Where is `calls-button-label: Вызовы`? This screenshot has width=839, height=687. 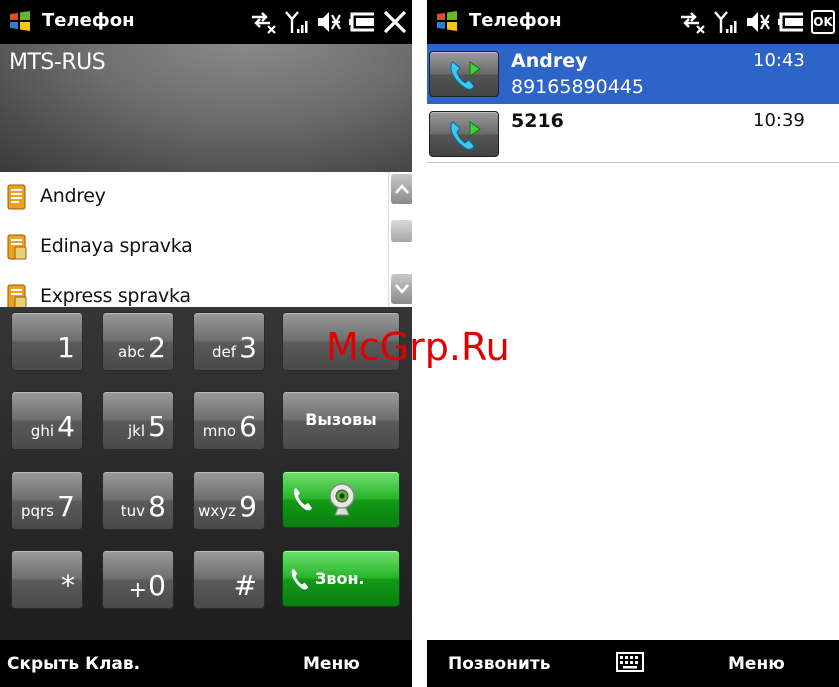
calls-button-label: Вызовы is located at coordinates (341, 419).